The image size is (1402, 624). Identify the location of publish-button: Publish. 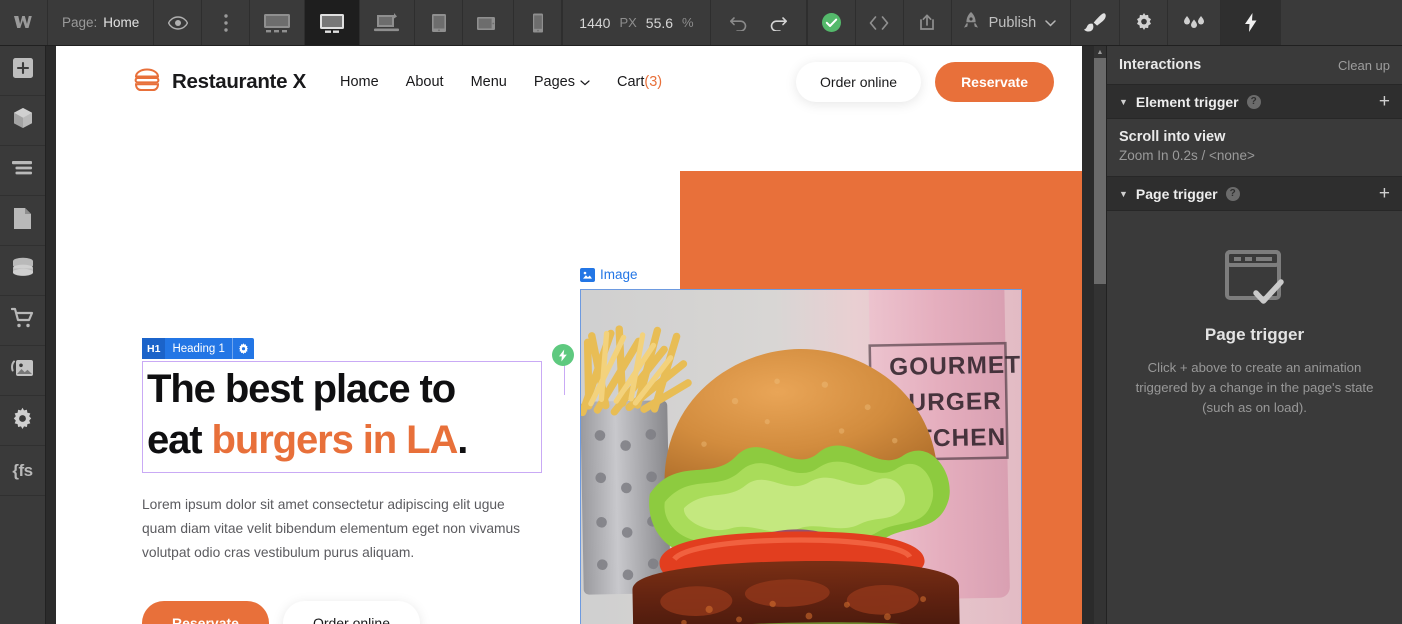
(1012, 22).